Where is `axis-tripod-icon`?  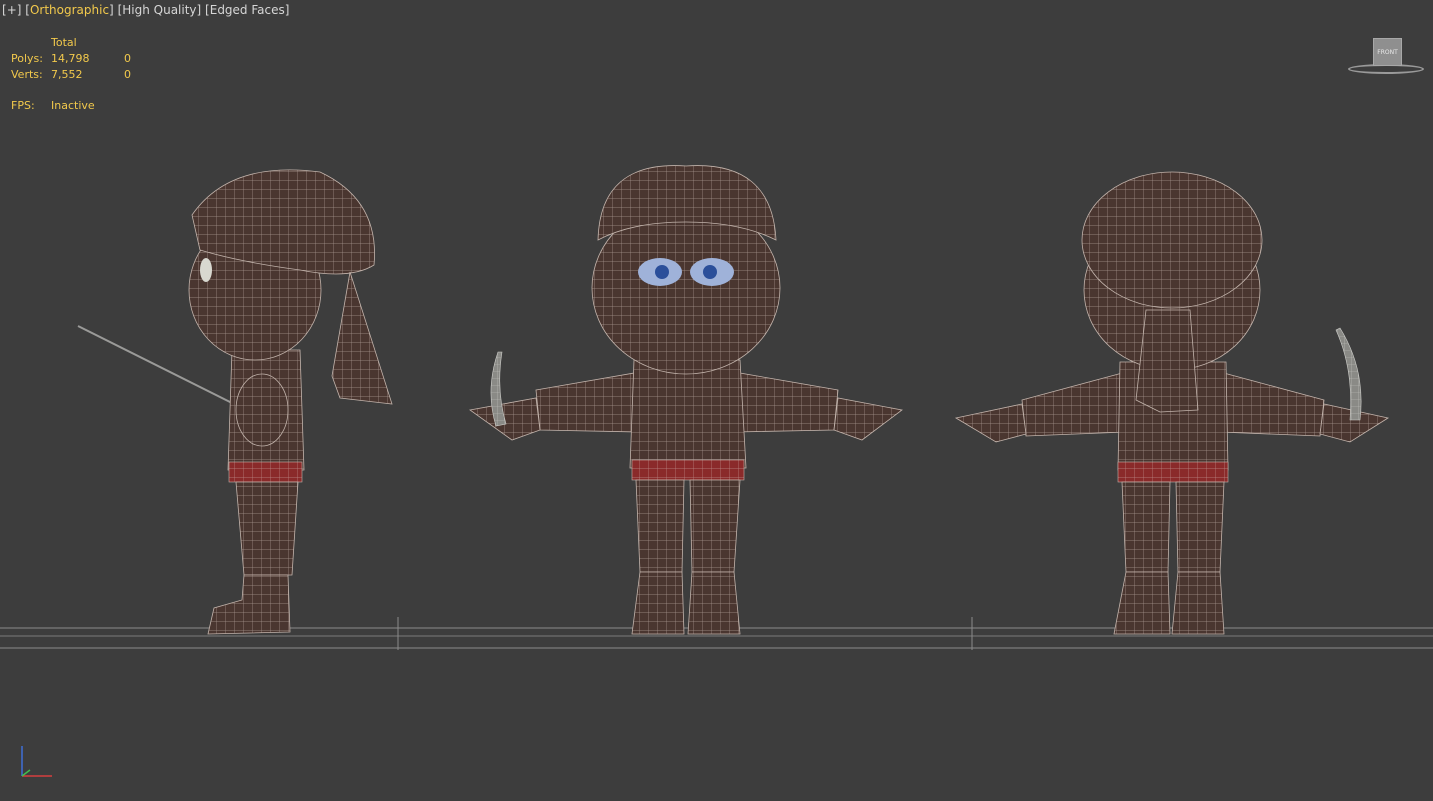
axis-tripod-icon is located at coordinates (36, 761).